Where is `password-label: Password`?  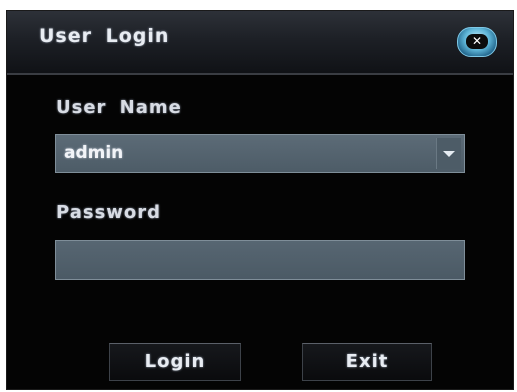 password-label: Password is located at coordinates (109, 212).